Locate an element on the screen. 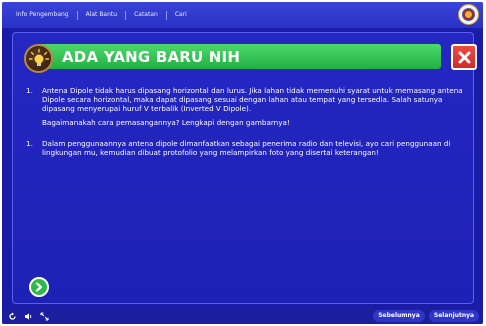  nav-alat-bantu: Alat Bantu is located at coordinates (101, 15).